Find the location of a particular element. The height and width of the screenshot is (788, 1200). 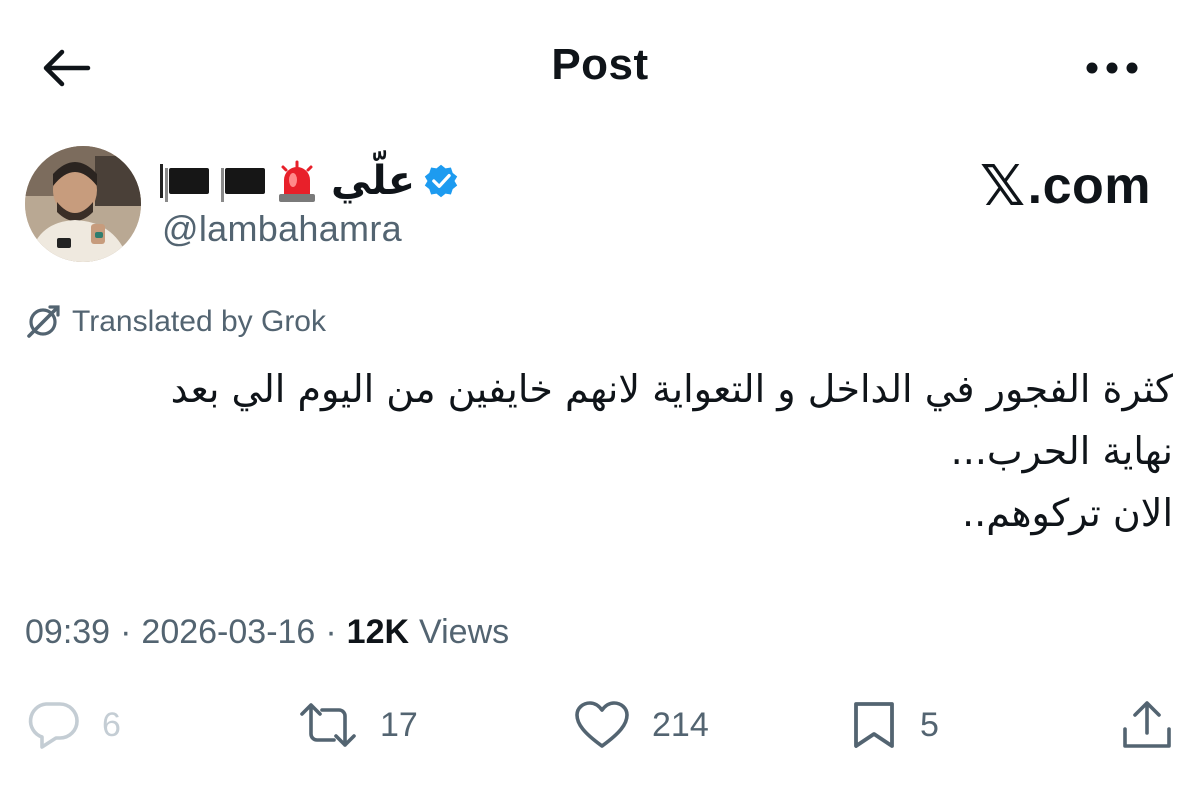

author-handle: @lambahamra is located at coordinates (282, 229).